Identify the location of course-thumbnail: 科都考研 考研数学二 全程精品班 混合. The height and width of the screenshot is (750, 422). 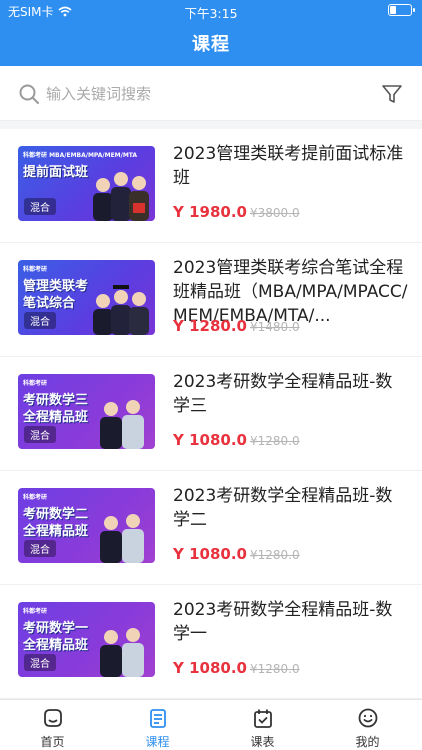
(86, 525).